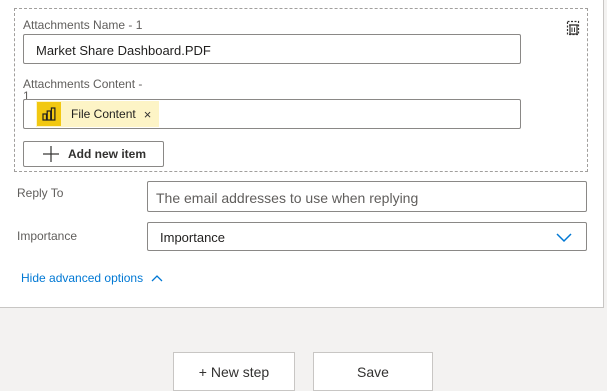 The height and width of the screenshot is (391, 607). What do you see at coordinates (51, 154) in the screenshot?
I see `plus-icon` at bounding box center [51, 154].